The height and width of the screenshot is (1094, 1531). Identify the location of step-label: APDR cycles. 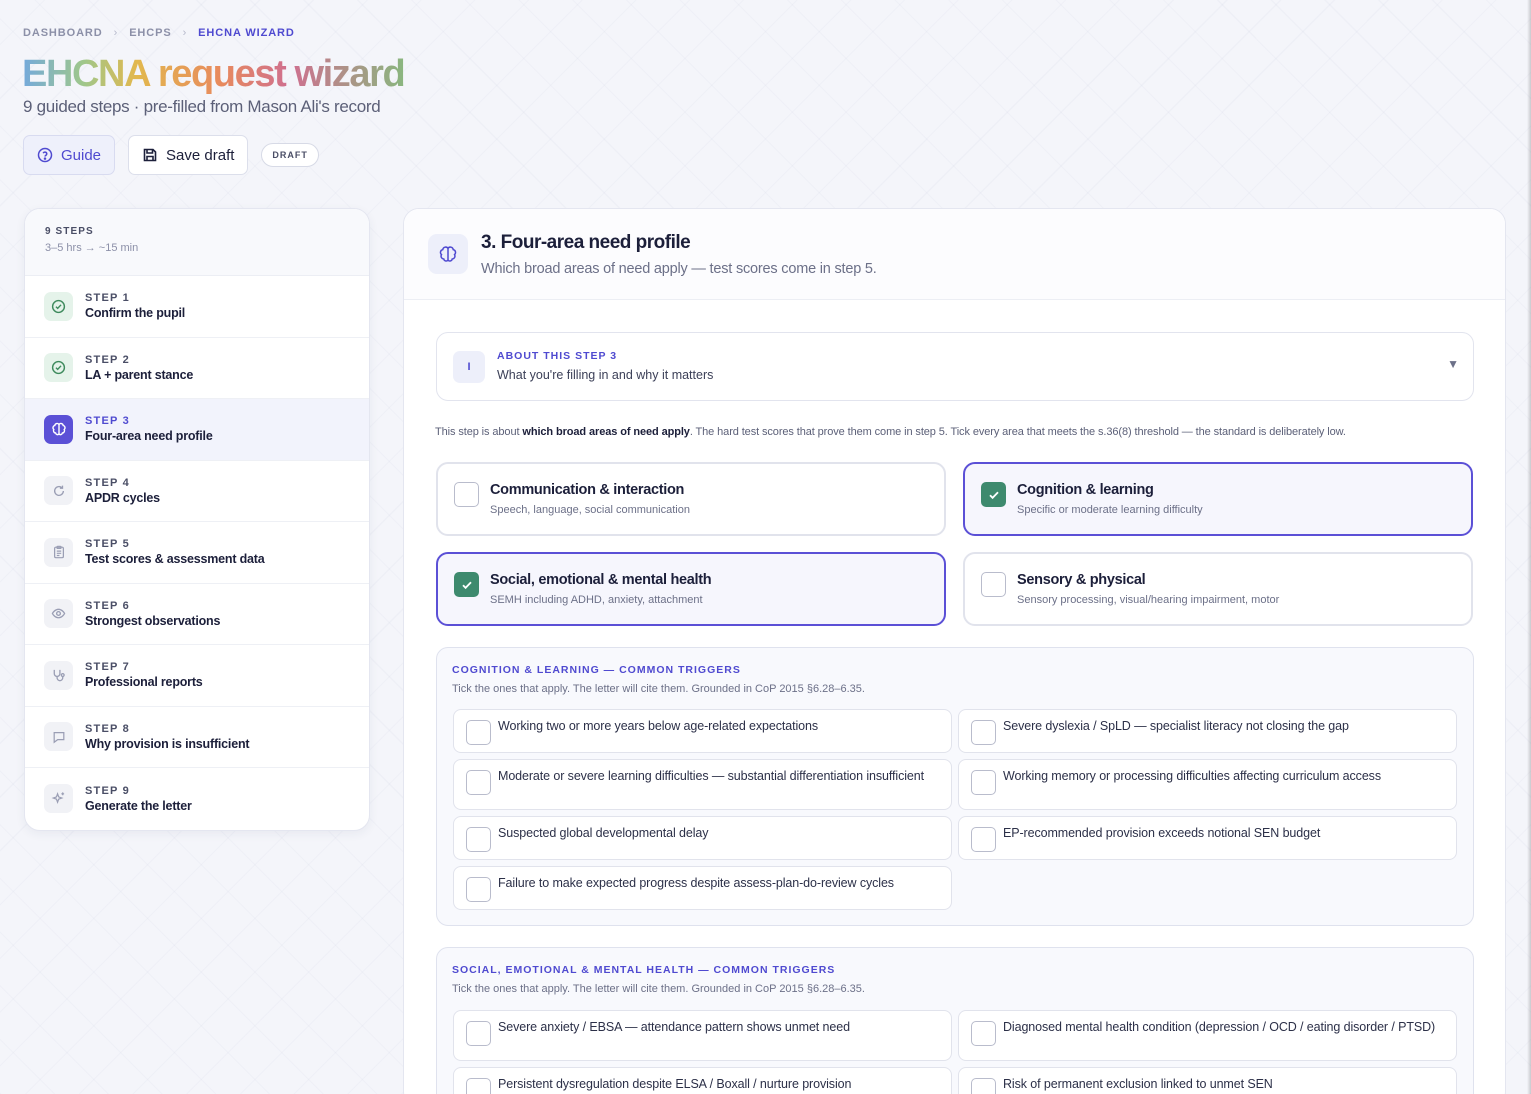
(122, 497).